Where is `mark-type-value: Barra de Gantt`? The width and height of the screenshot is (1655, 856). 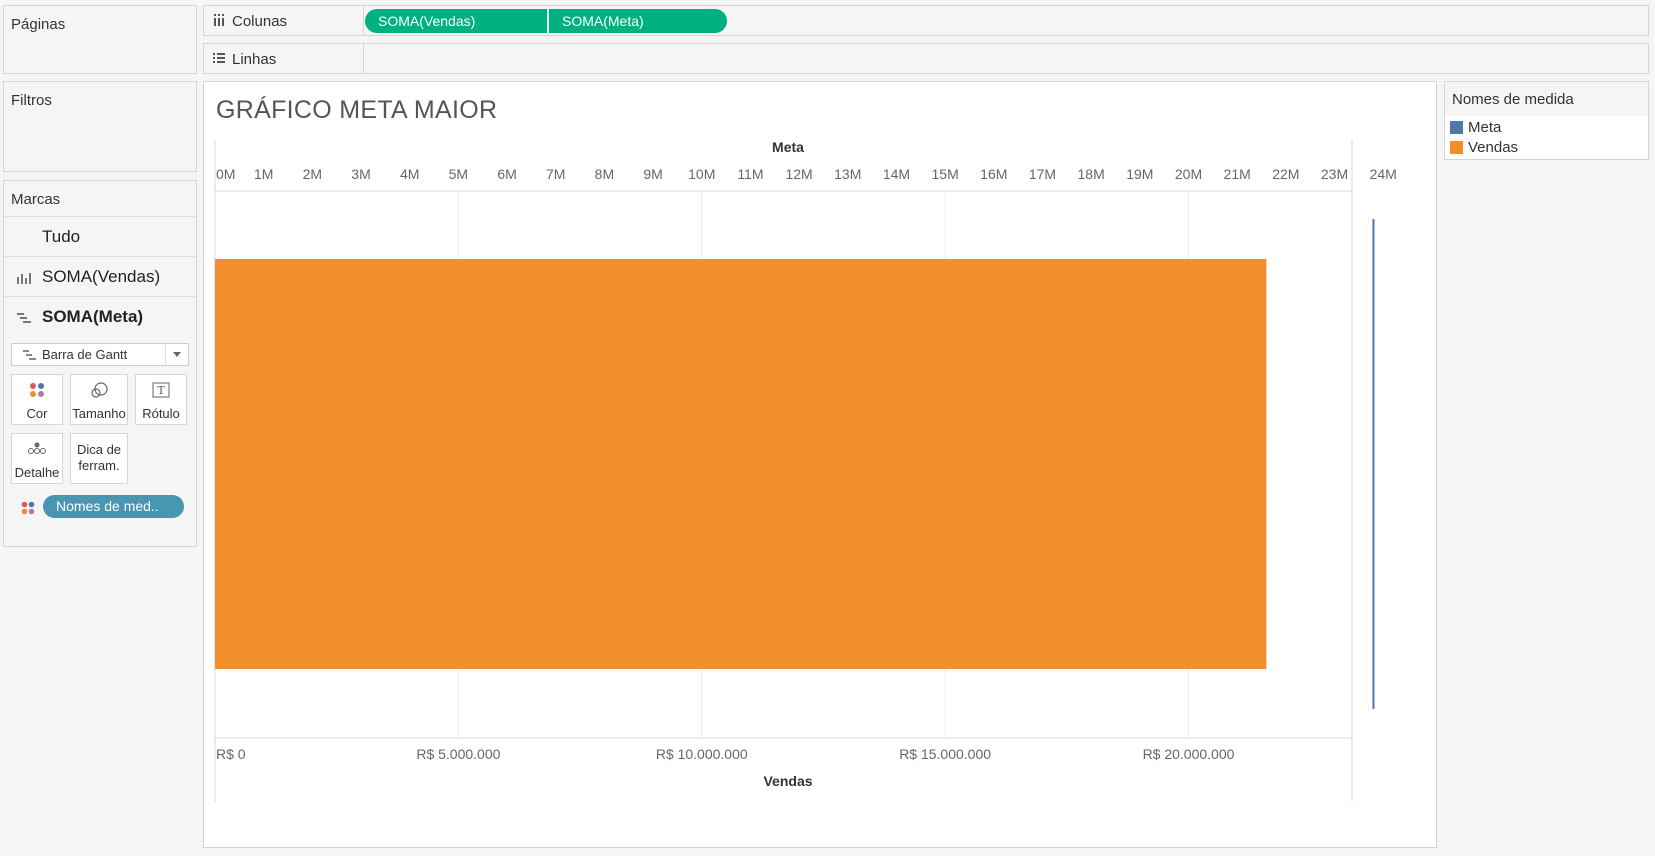 mark-type-value: Barra de Gantt is located at coordinates (85, 354).